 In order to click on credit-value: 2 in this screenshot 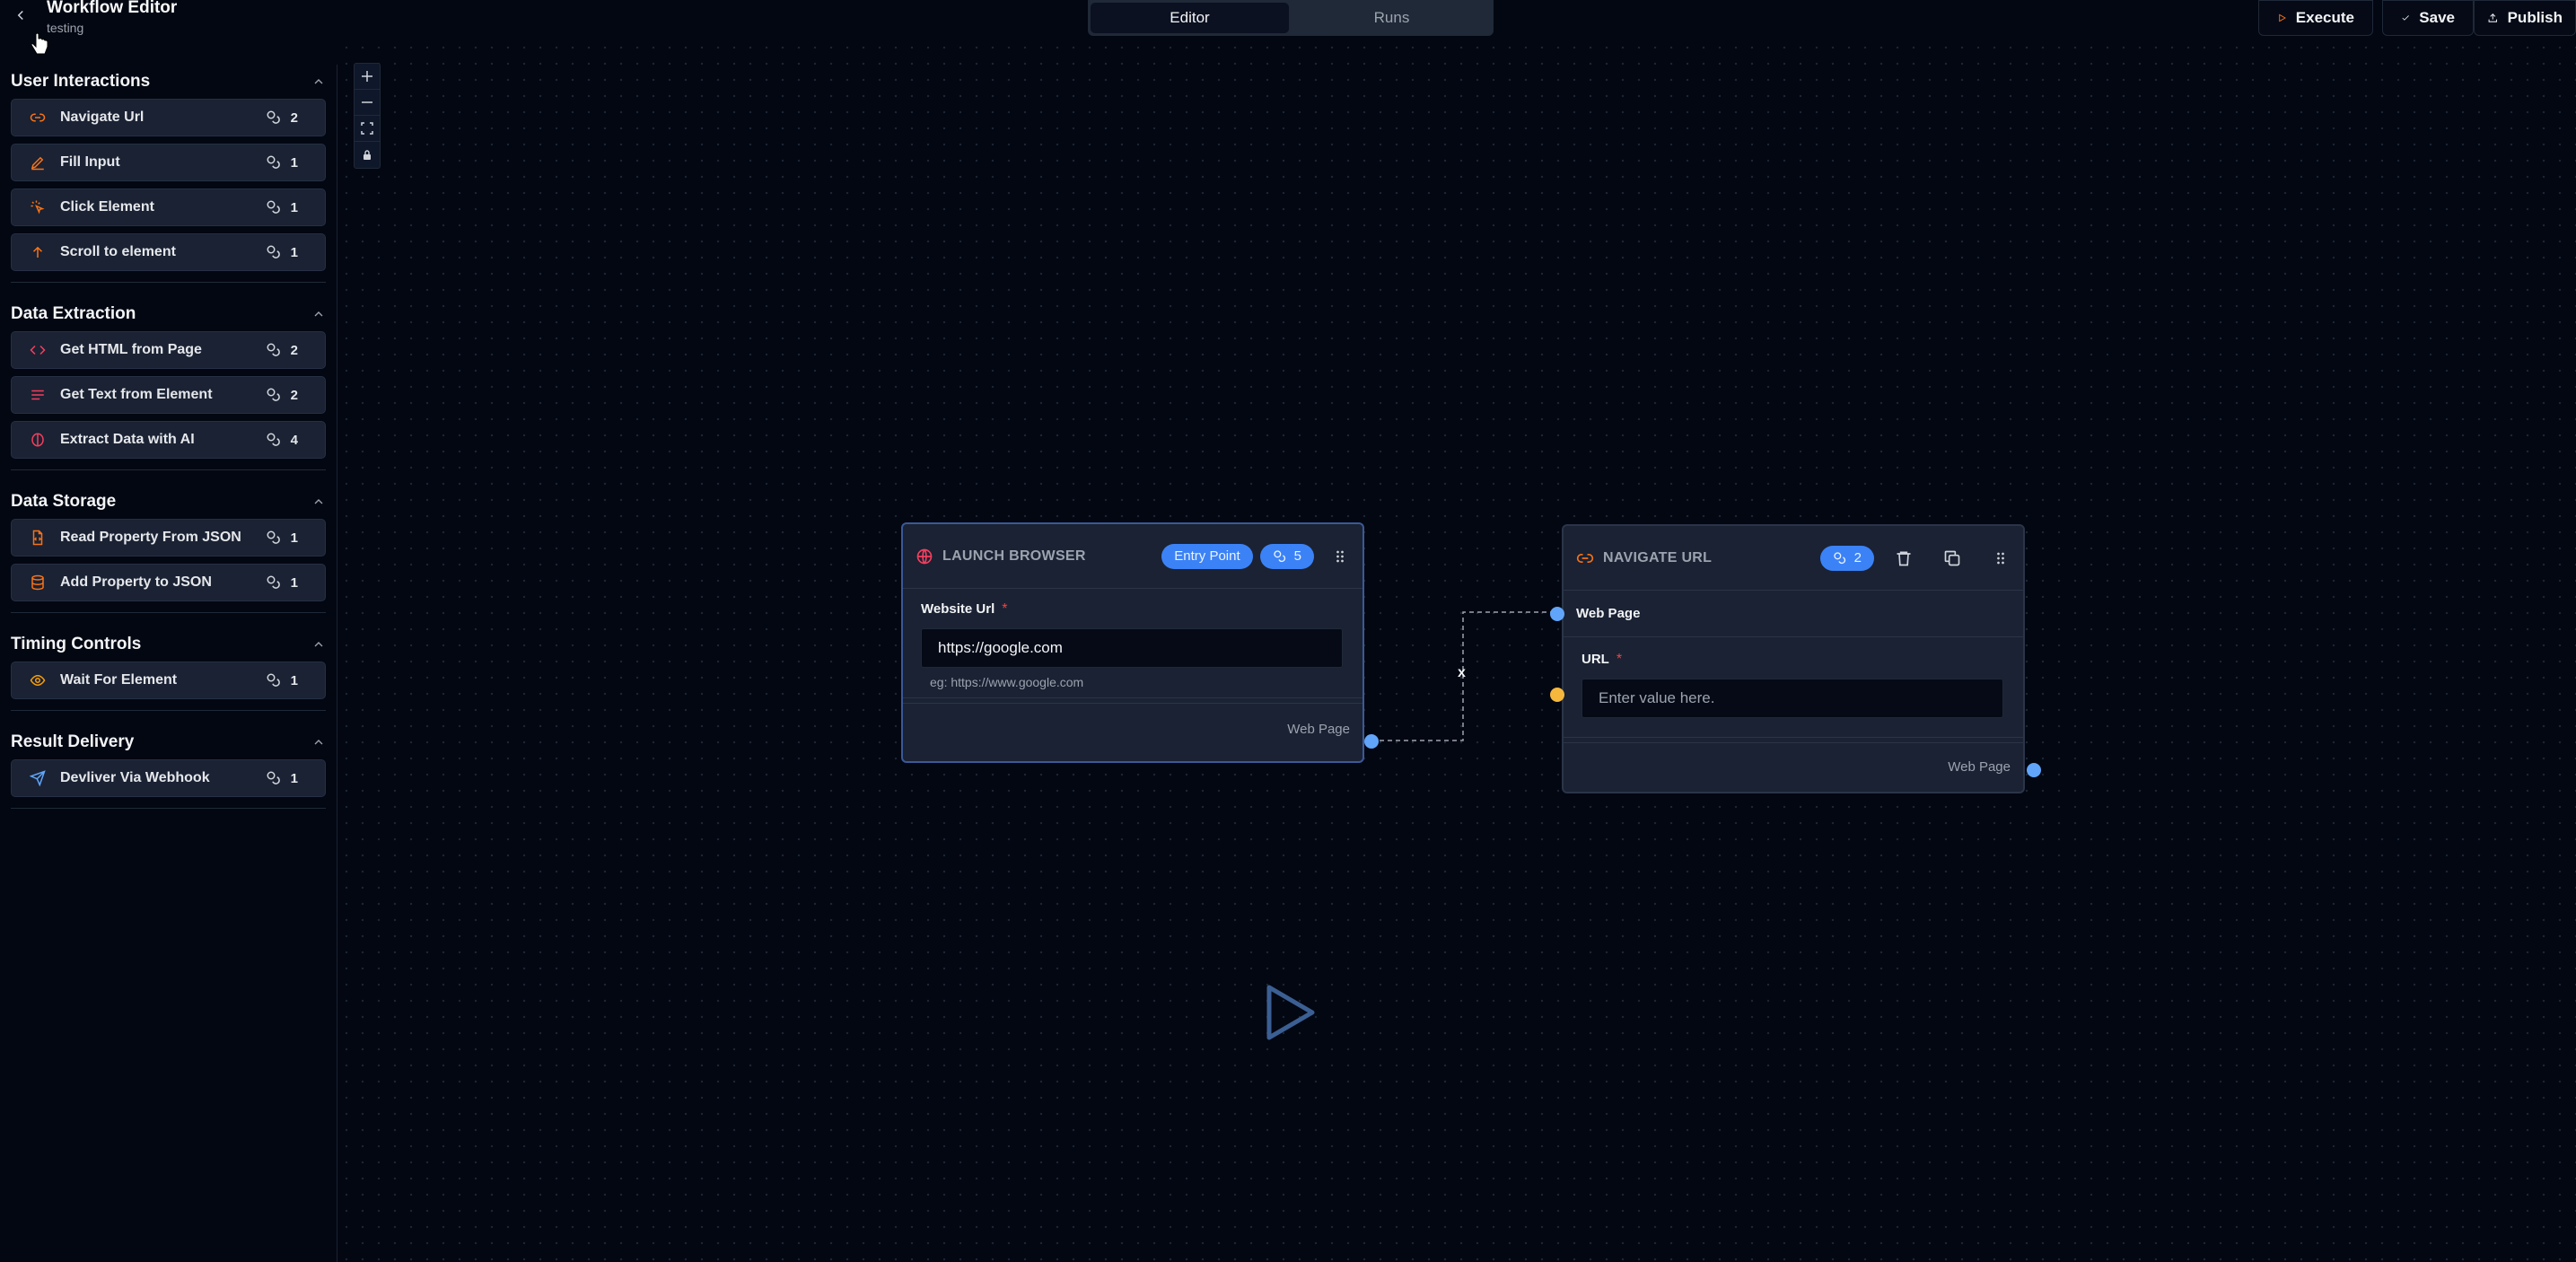, I will do `click(1857, 557)`.